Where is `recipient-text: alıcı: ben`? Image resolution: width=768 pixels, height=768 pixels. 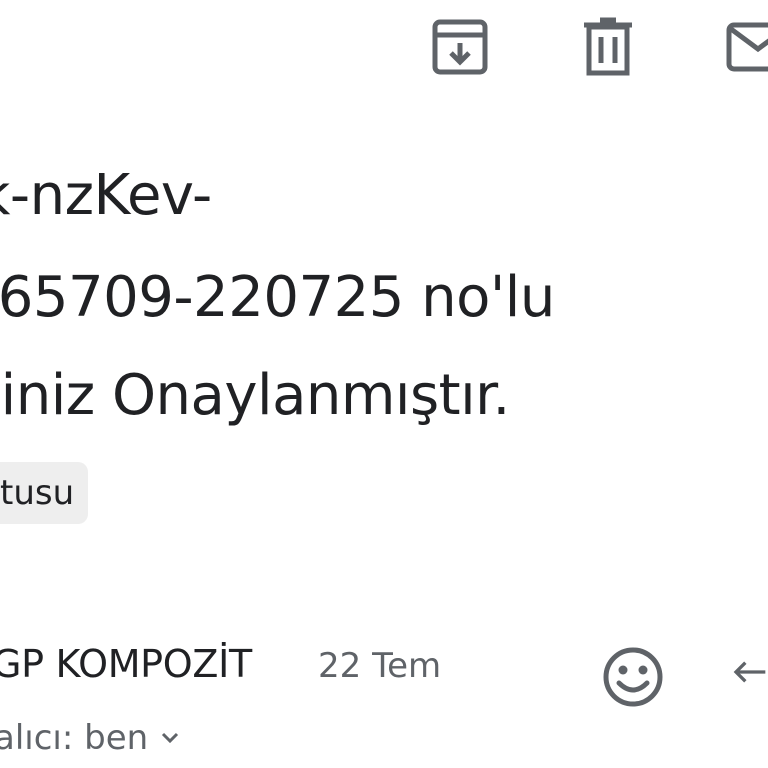 recipient-text: alıcı: ben is located at coordinates (74, 738).